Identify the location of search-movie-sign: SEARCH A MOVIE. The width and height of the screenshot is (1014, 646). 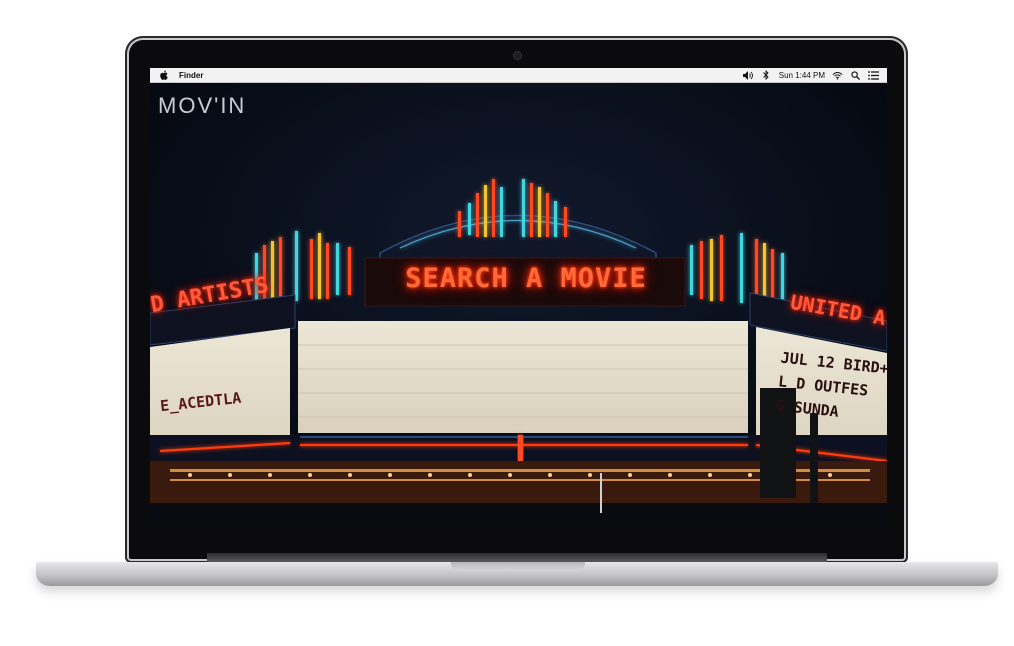
(526, 278).